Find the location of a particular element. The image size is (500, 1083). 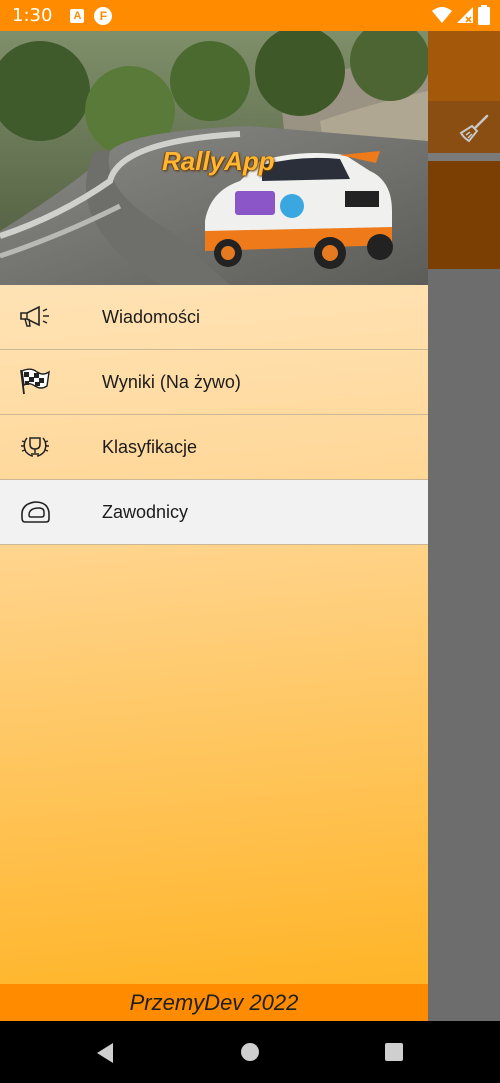

main-screen-scrim is located at coordinates (464, 526).